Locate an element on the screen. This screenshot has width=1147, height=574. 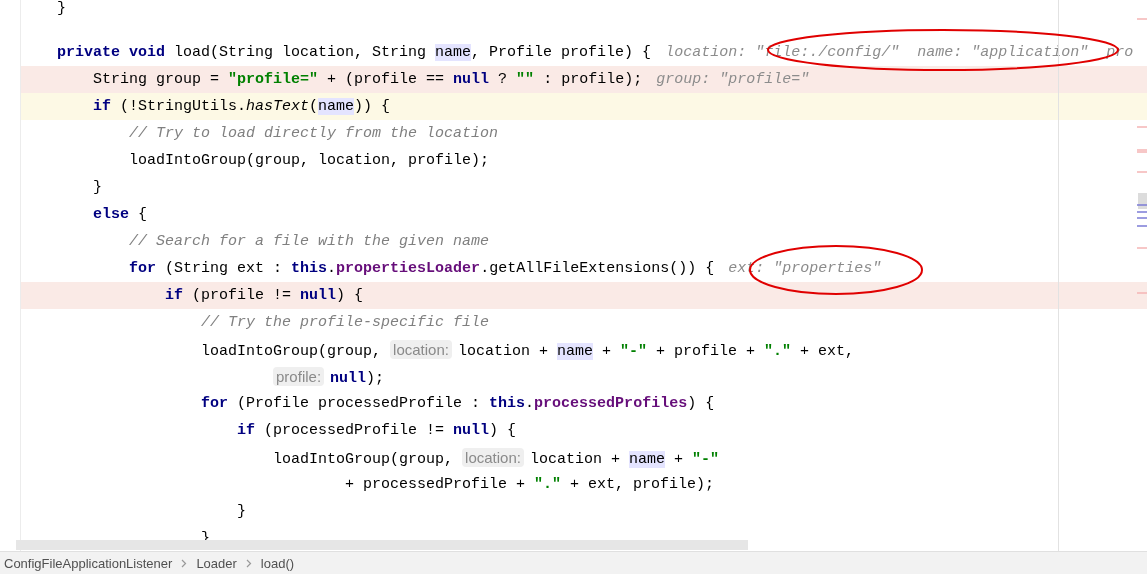
code-text: else { is located at coordinates (120, 214).